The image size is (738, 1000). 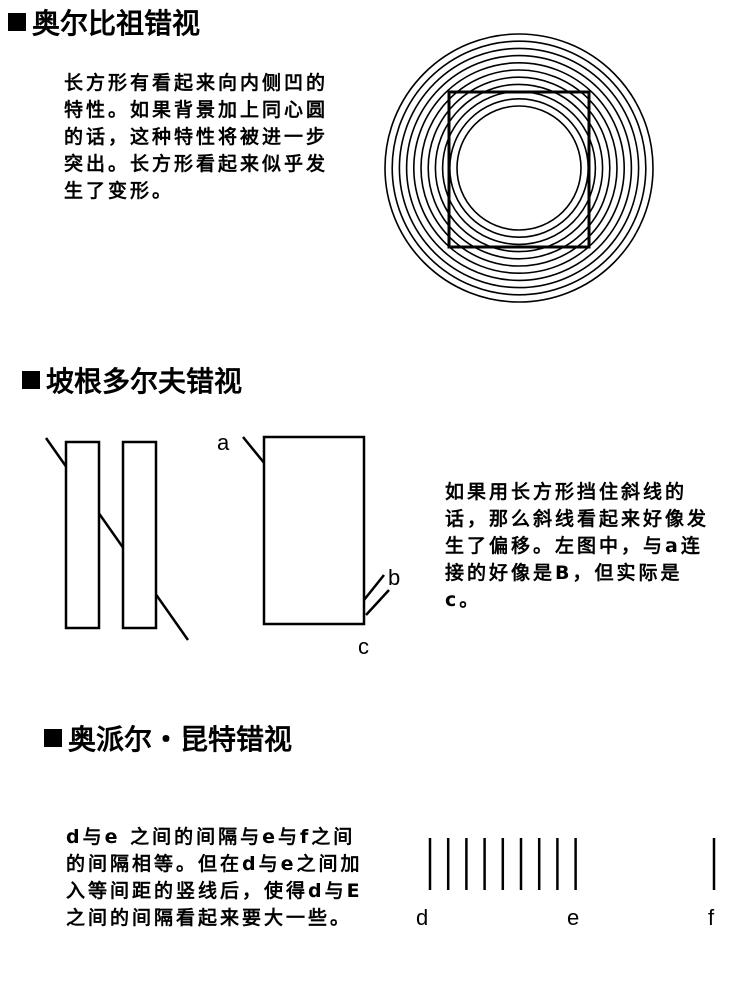 What do you see at coordinates (573, 917) in the screenshot?
I see `label-e: e` at bounding box center [573, 917].